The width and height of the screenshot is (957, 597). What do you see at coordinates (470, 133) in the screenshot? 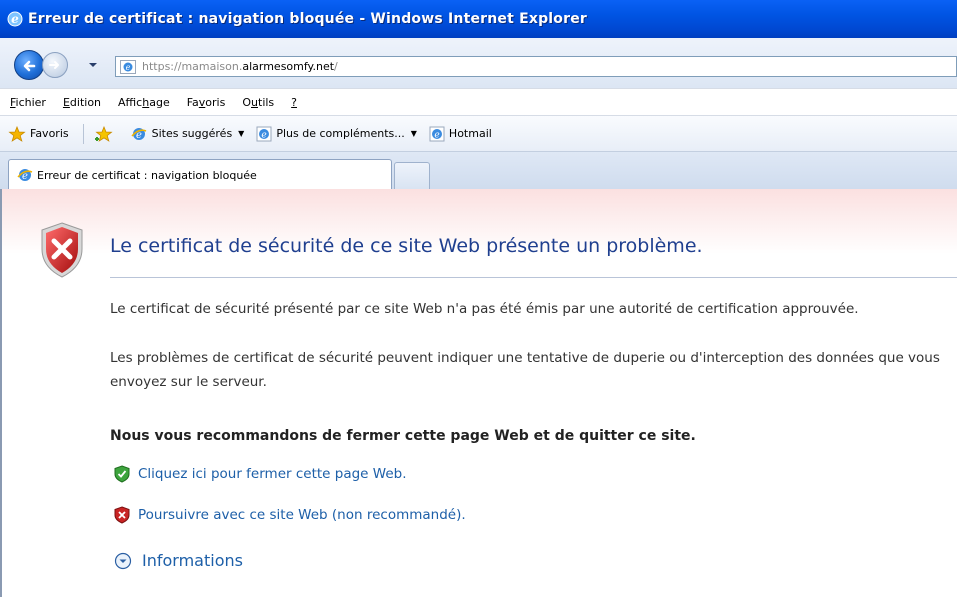
I see `hotmail-label: Hotmail` at bounding box center [470, 133].